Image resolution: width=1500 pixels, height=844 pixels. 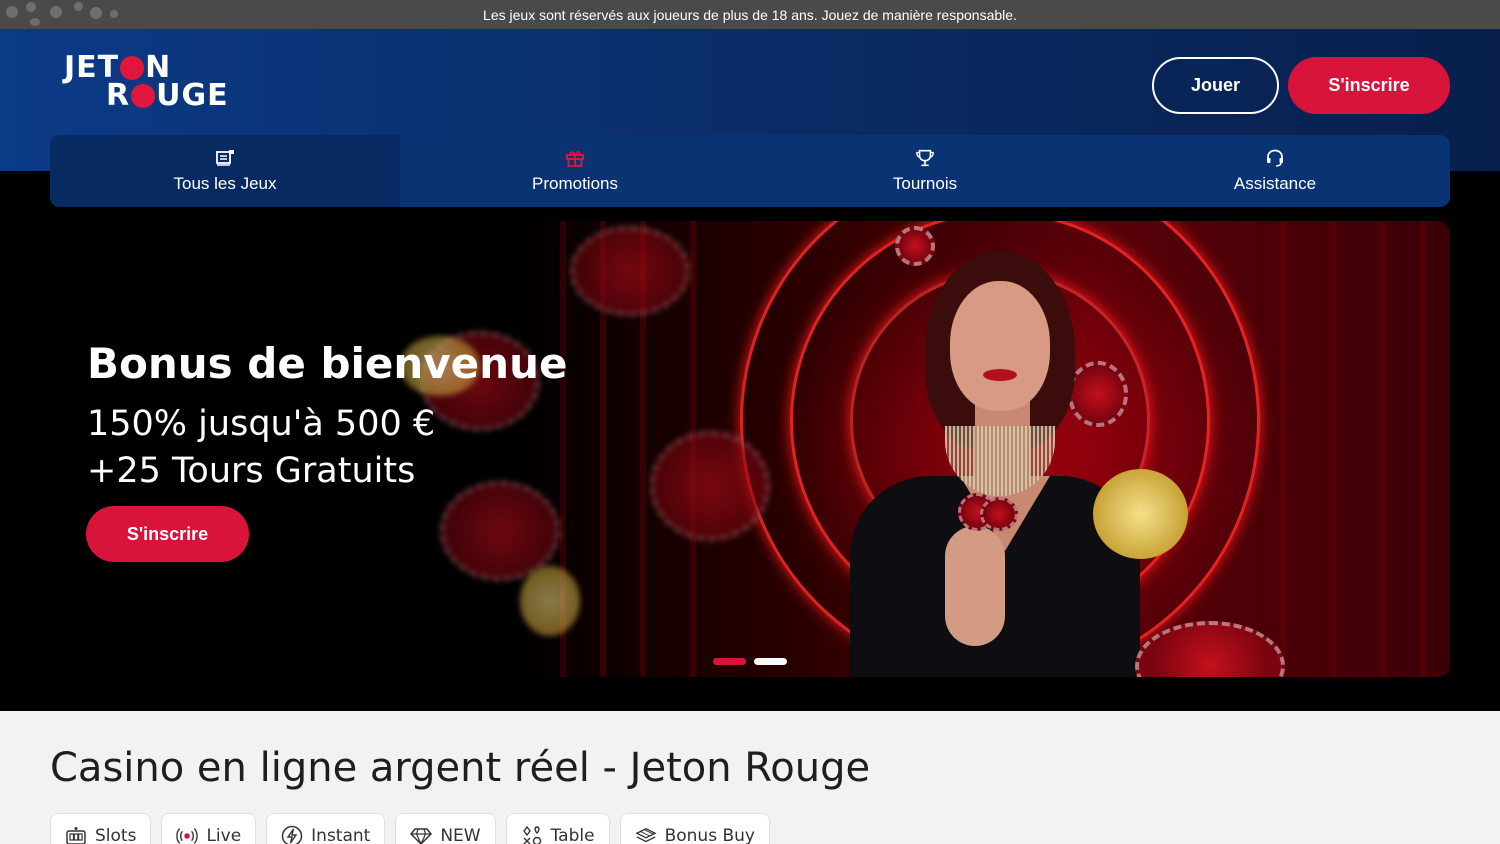 I want to click on category-bonus-buy: Bonus Buy, so click(x=694, y=828).